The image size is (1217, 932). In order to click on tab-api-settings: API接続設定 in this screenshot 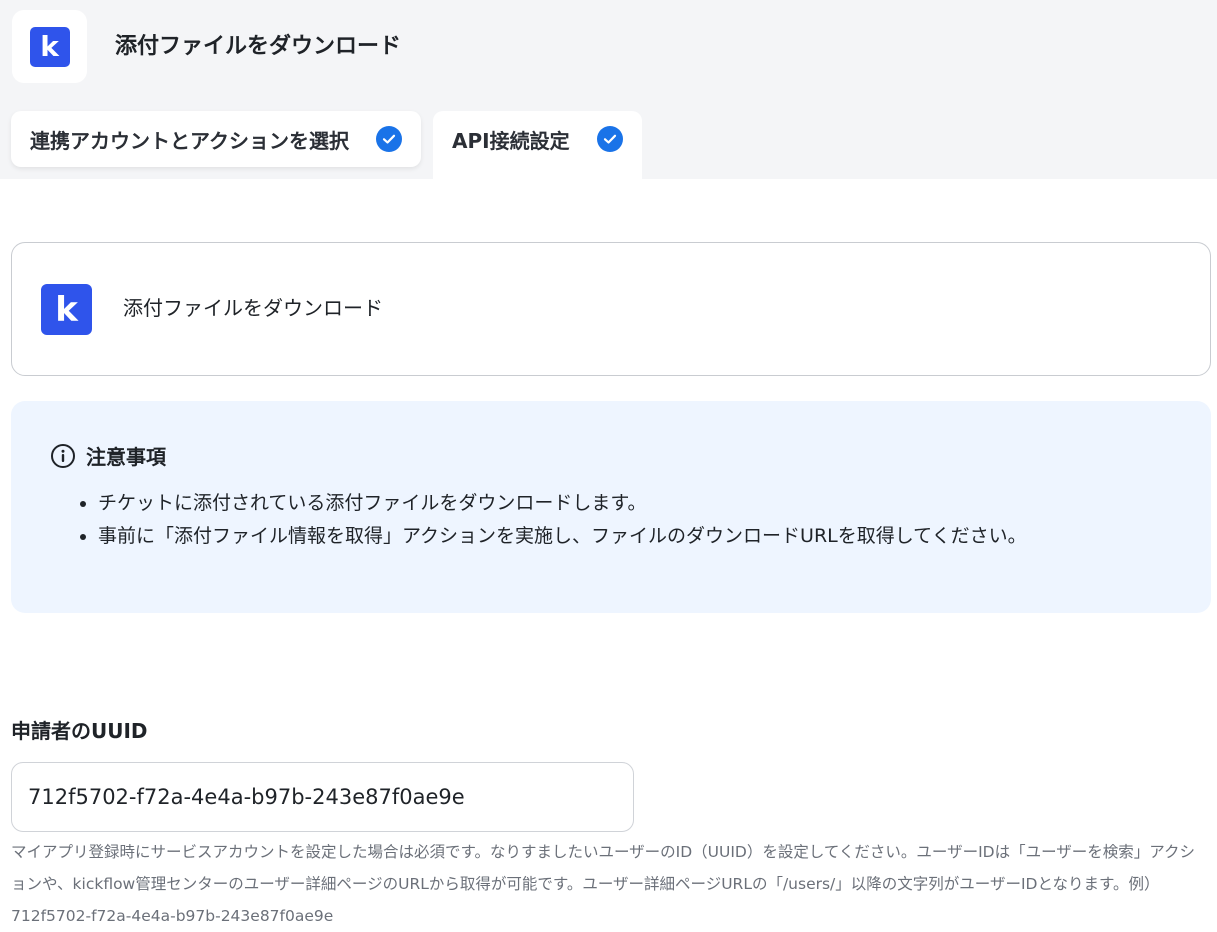, I will do `click(537, 145)`.